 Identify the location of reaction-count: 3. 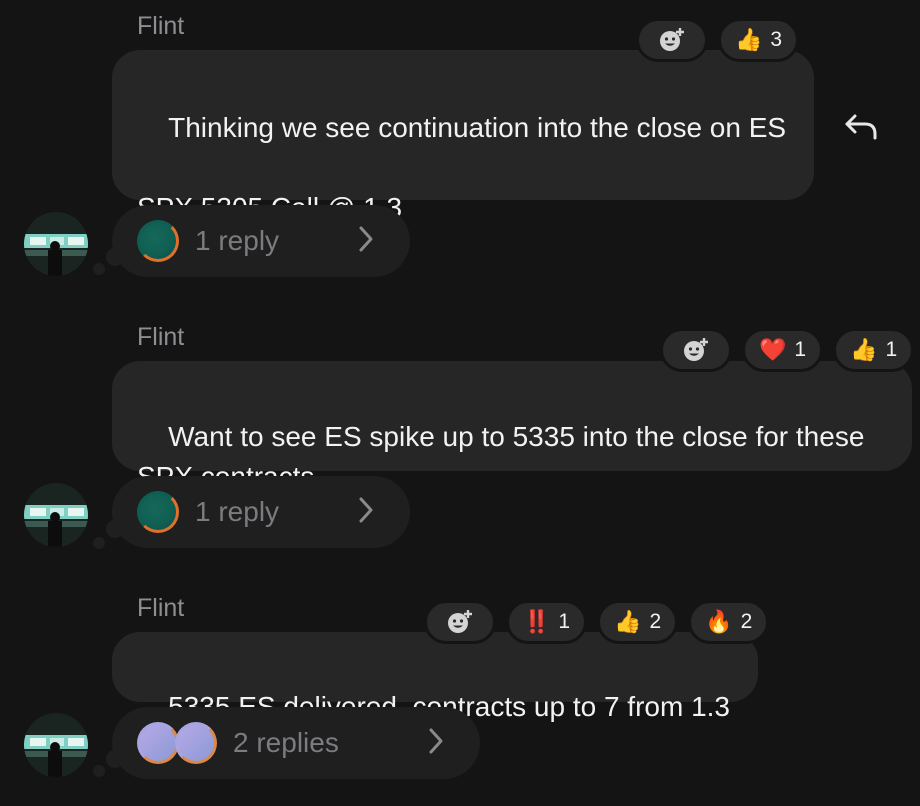
(776, 39).